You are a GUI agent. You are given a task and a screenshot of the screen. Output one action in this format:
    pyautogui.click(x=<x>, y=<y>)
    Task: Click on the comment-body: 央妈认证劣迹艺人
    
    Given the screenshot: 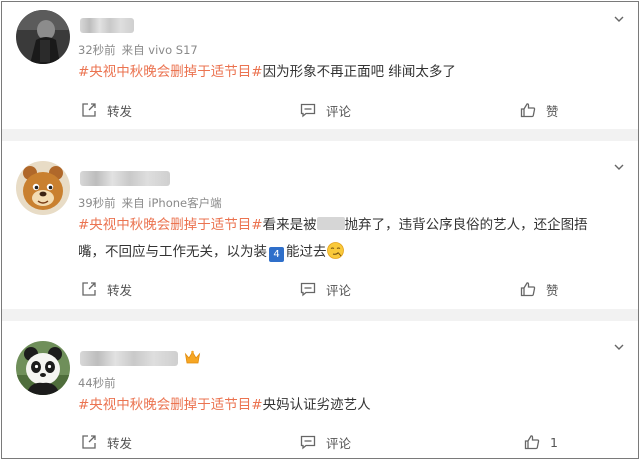 What is the action you would take?
    pyautogui.click(x=316, y=405)
    